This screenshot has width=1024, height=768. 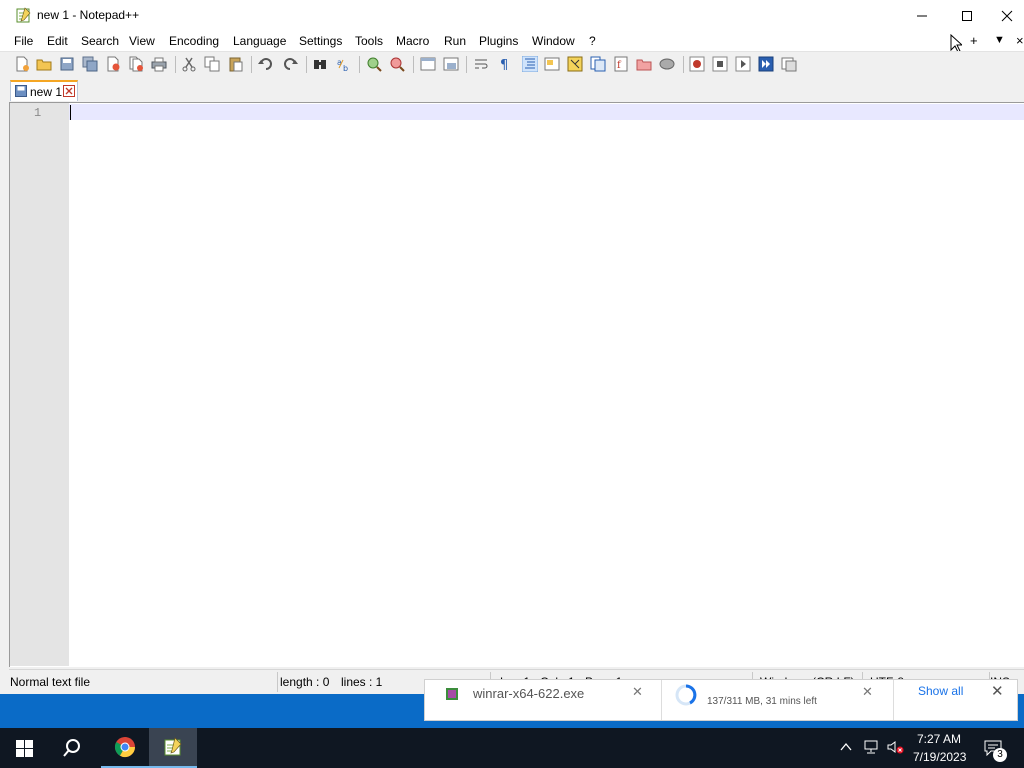 What do you see at coordinates (1020, 40) in the screenshot?
I see `close-document-button: ×` at bounding box center [1020, 40].